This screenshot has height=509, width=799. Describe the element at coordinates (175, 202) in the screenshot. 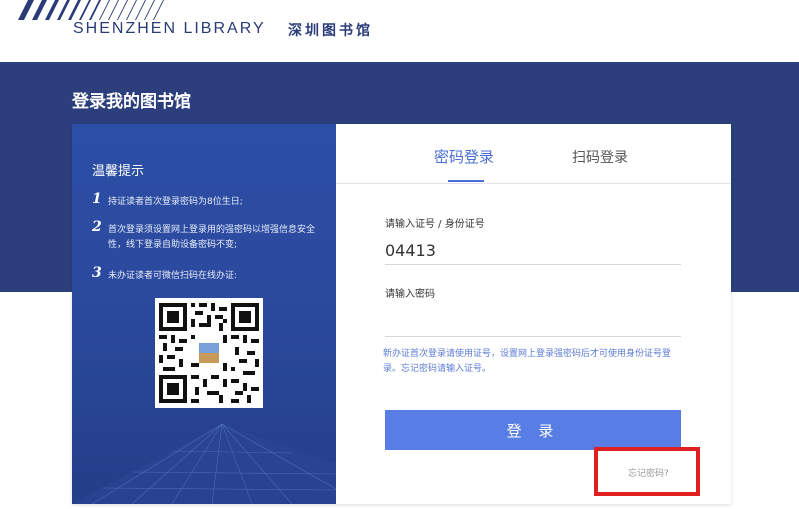

I see `tip-text: 持证读者首次登录密码为8位生日;` at that location.